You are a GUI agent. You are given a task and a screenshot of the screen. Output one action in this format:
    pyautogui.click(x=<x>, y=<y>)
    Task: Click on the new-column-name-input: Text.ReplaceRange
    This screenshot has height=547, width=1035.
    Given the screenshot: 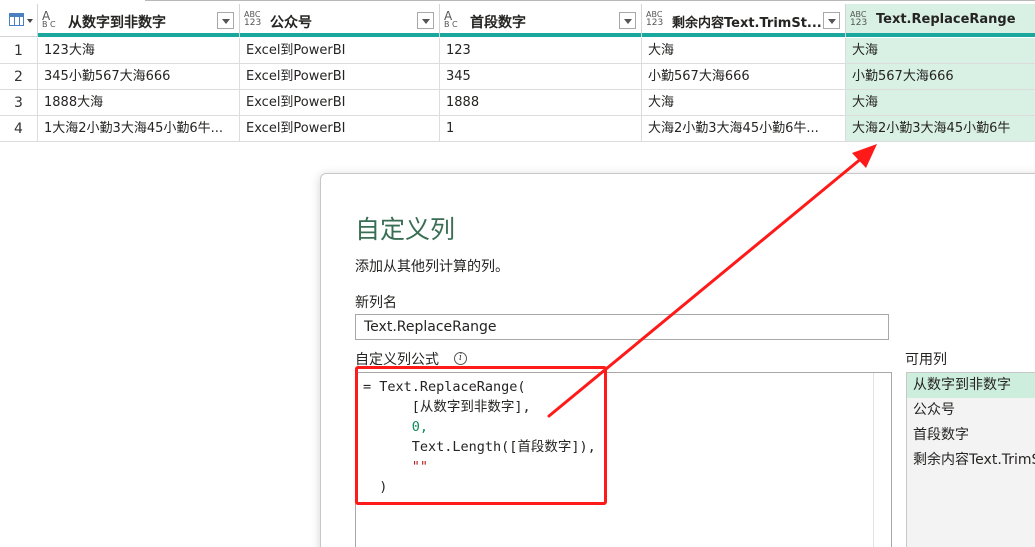 What is the action you would take?
    pyautogui.click(x=622, y=327)
    